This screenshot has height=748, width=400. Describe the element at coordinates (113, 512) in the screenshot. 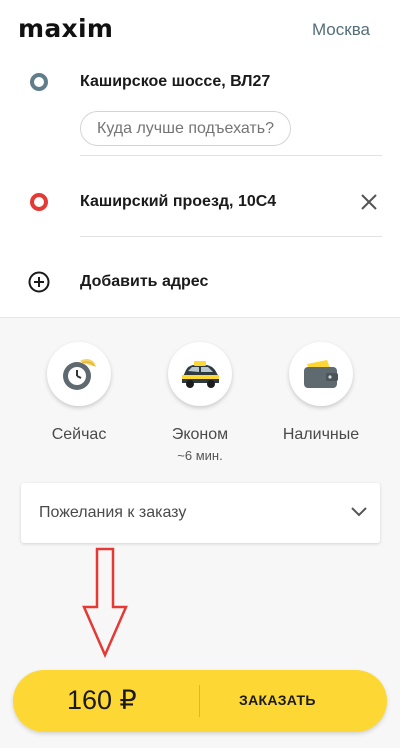

I see `order-wishes-label: Пожелания к заказу` at that location.